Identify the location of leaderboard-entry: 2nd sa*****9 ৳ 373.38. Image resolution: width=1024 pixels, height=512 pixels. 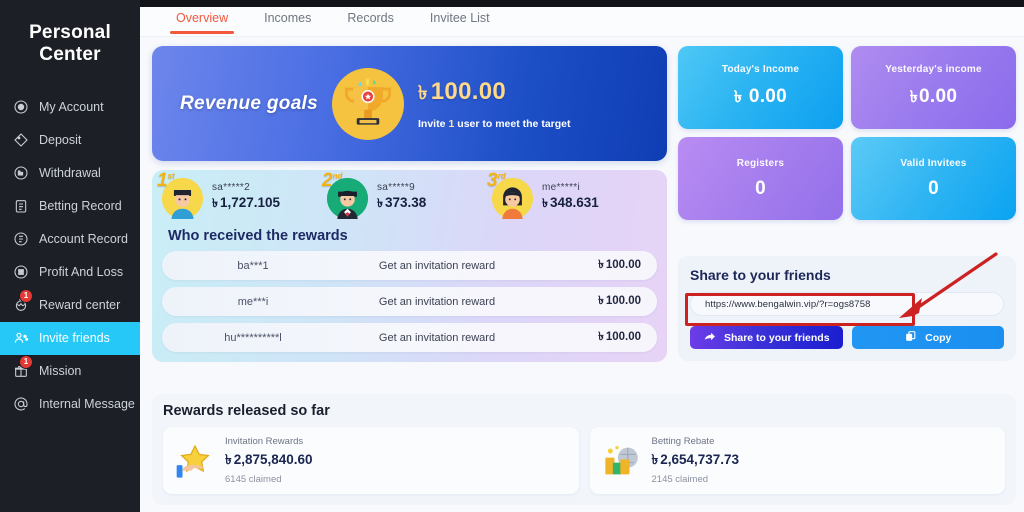
(407, 195).